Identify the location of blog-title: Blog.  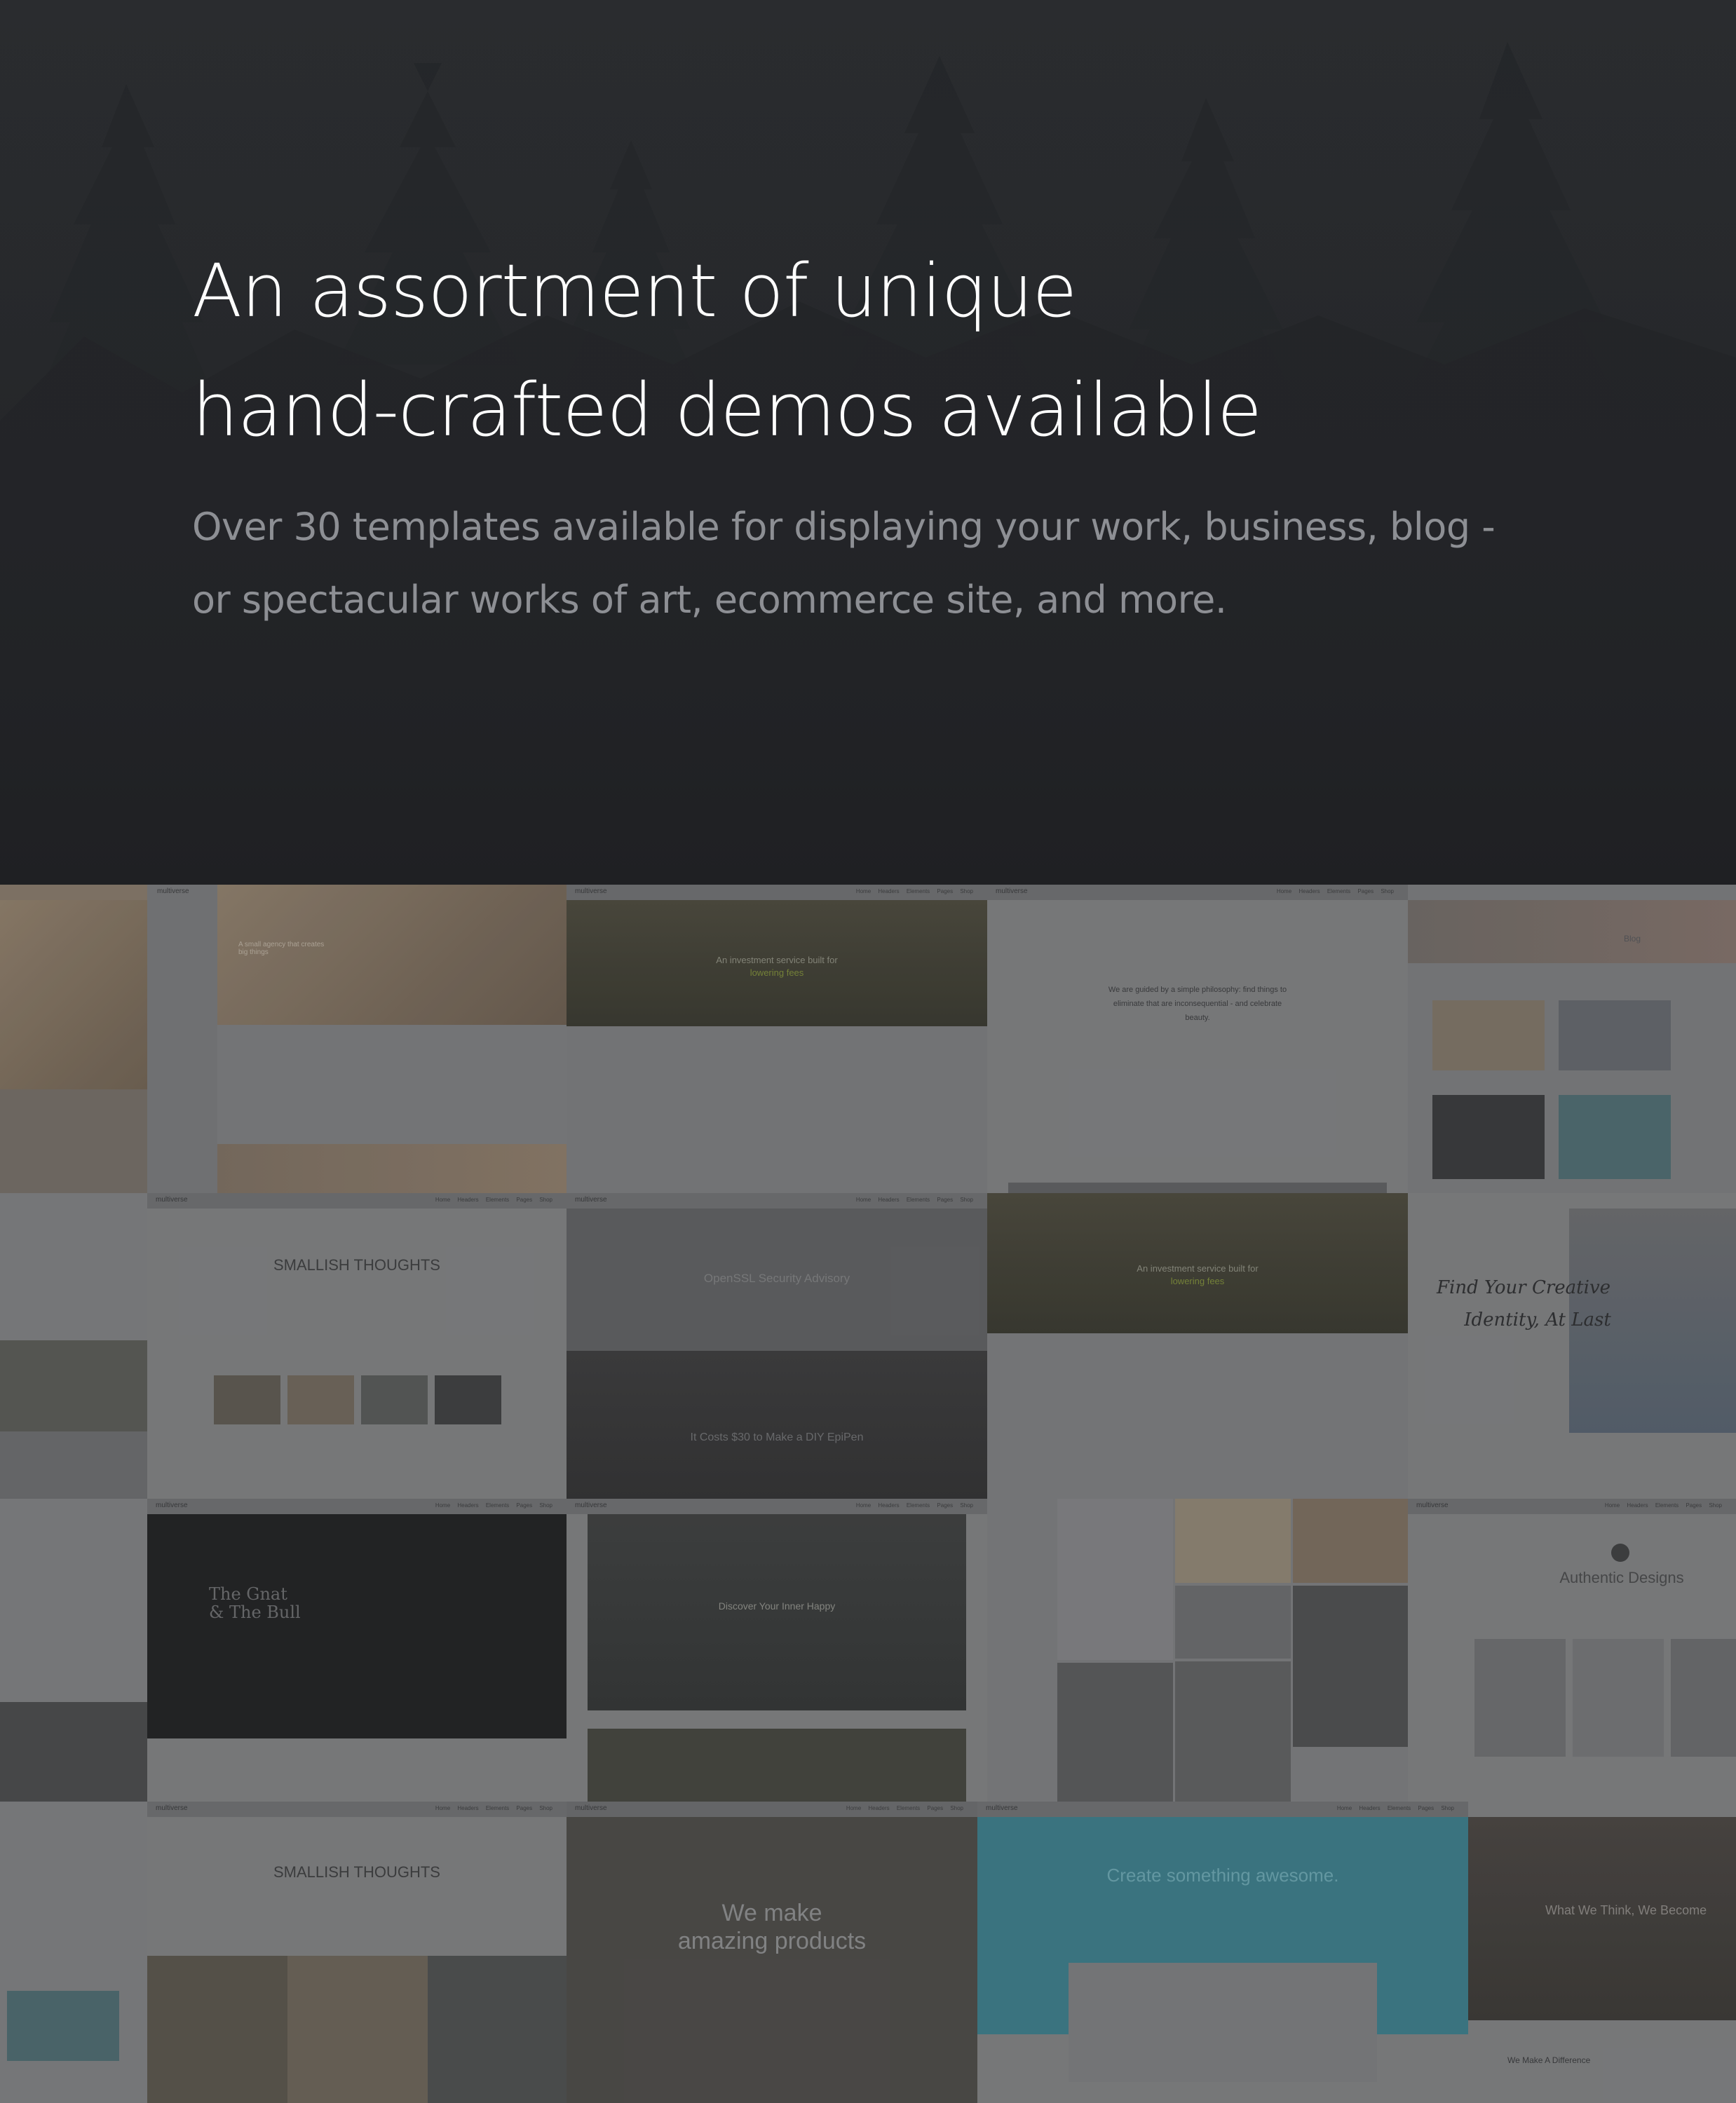
(1632, 939).